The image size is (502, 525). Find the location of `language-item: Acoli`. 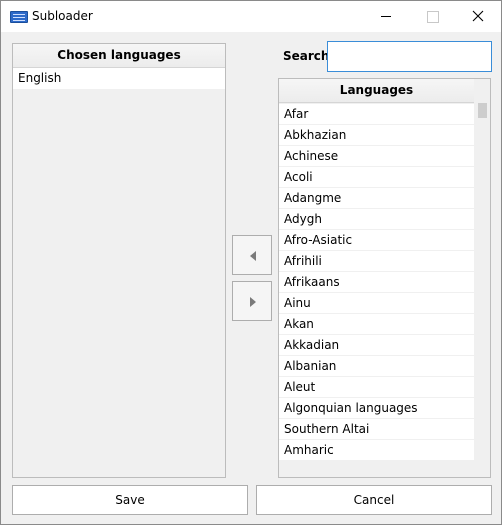

language-item: Acoli is located at coordinates (376, 177).